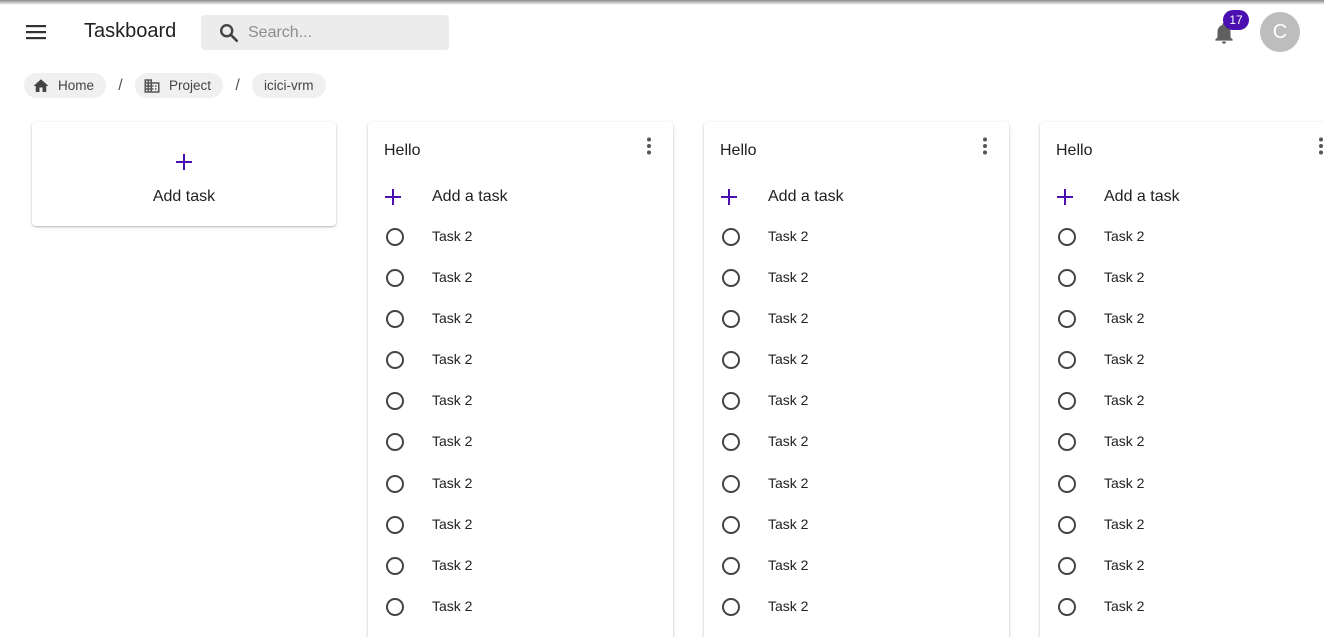 Image resolution: width=1324 pixels, height=637 pixels. Describe the element at coordinates (36, 32) in the screenshot. I see `menu-icon` at that location.